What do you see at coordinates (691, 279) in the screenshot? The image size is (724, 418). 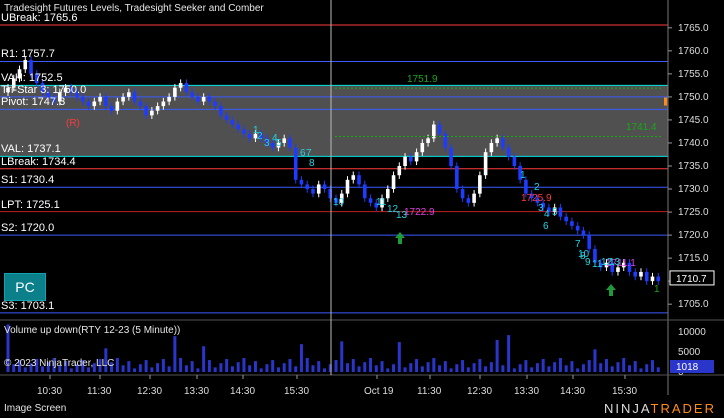 I see `last-price-label: 1710.7` at bounding box center [691, 279].